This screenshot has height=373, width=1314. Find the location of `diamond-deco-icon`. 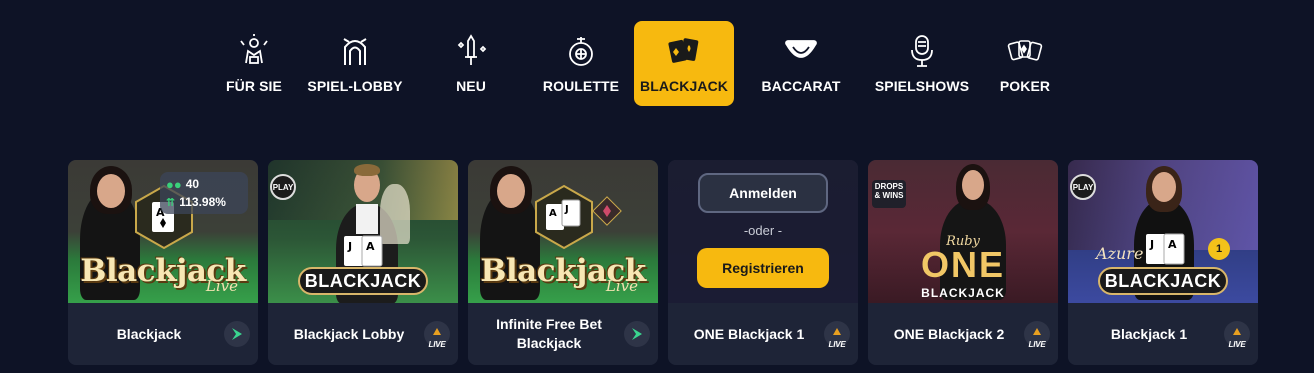

diamond-deco-icon is located at coordinates (607, 211).